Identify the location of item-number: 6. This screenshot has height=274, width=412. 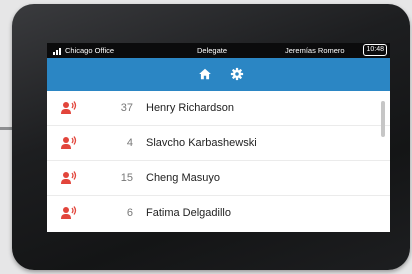
(129, 213).